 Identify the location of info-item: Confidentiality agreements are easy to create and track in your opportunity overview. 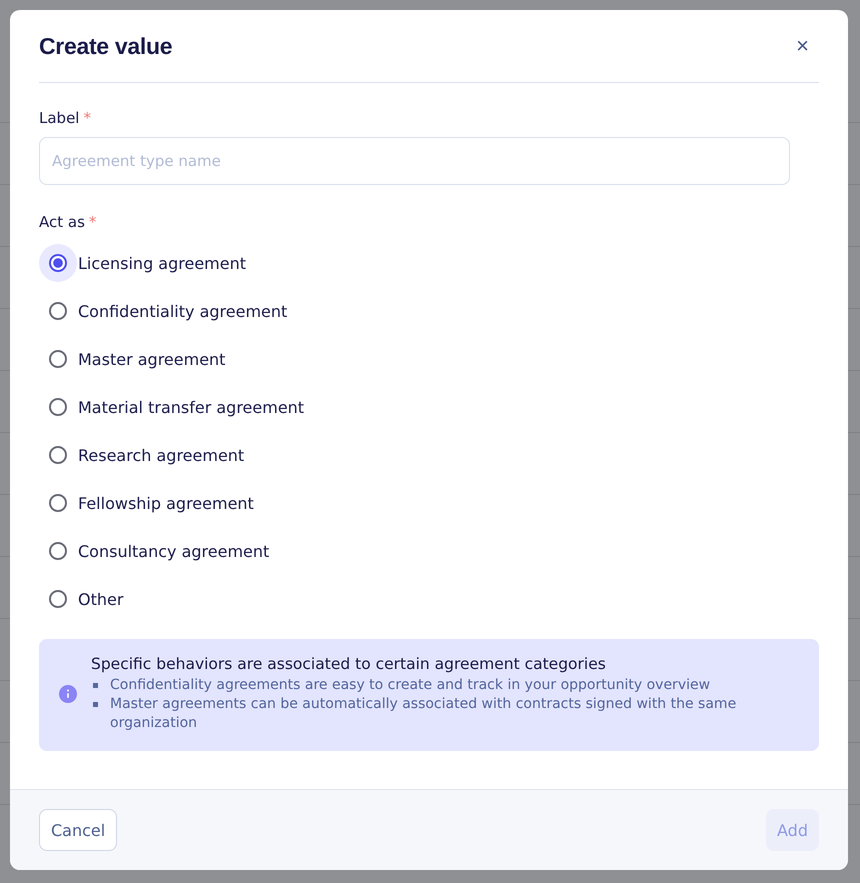
(410, 685).